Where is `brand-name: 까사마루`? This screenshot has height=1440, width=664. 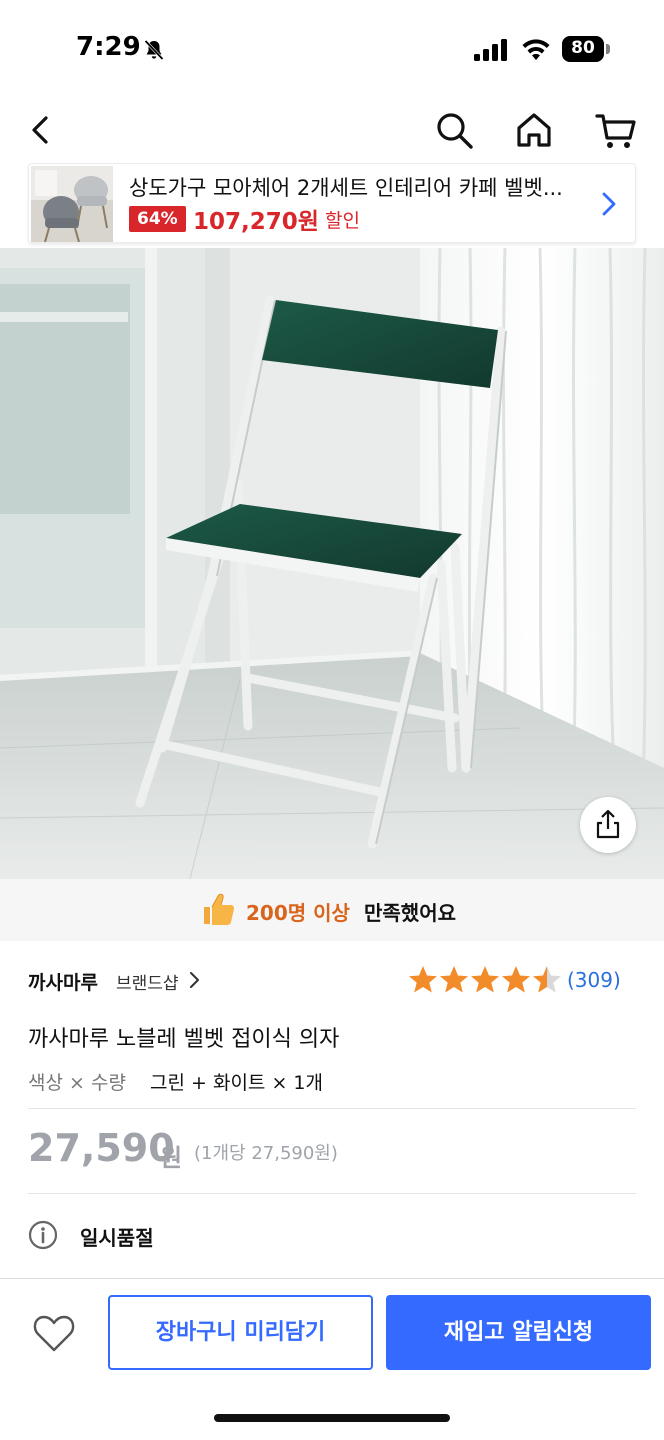
brand-name: 까사마루 is located at coordinates (63, 981).